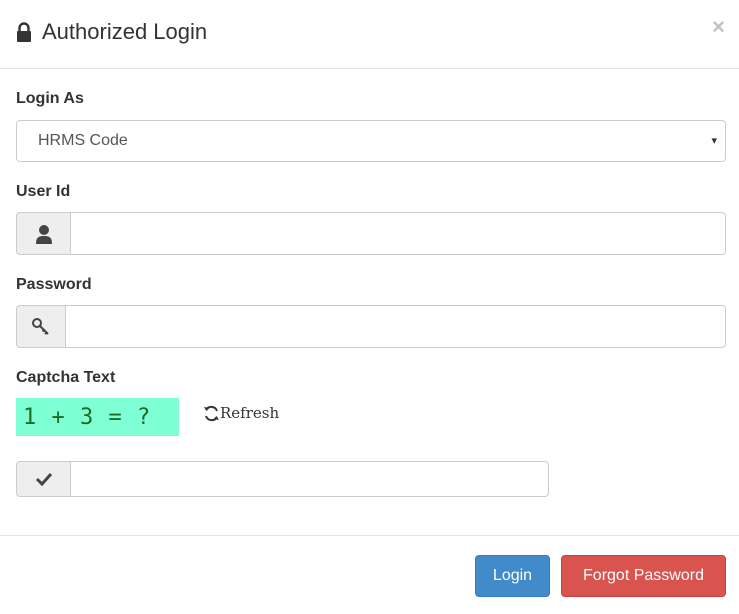 The width and height of the screenshot is (739, 614). What do you see at coordinates (40, 326) in the screenshot?
I see `key-icon` at bounding box center [40, 326].